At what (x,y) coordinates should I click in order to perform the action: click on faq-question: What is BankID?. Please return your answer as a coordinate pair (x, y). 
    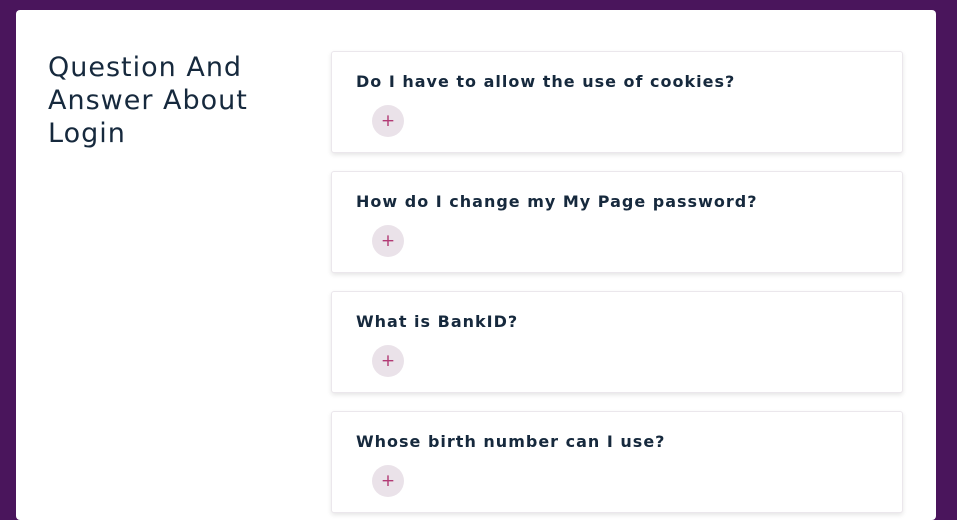
    Looking at the image, I should click on (437, 321).